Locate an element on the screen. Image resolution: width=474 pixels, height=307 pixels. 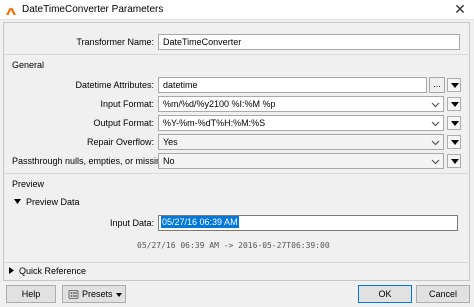
output-format-menu-button is located at coordinates (454, 123).